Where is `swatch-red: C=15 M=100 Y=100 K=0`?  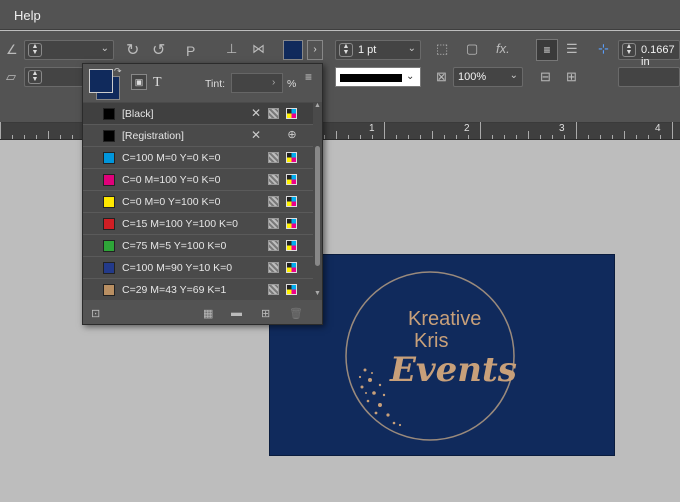 swatch-red: C=15 M=100 Y=100 K=0 is located at coordinates (198, 224).